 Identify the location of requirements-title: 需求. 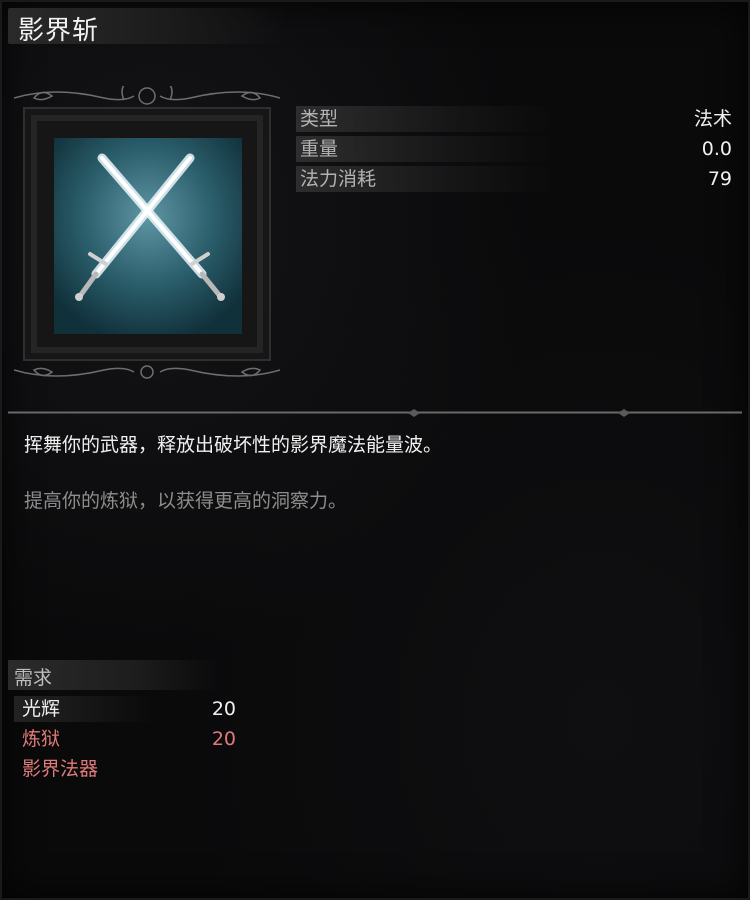
(33, 678).